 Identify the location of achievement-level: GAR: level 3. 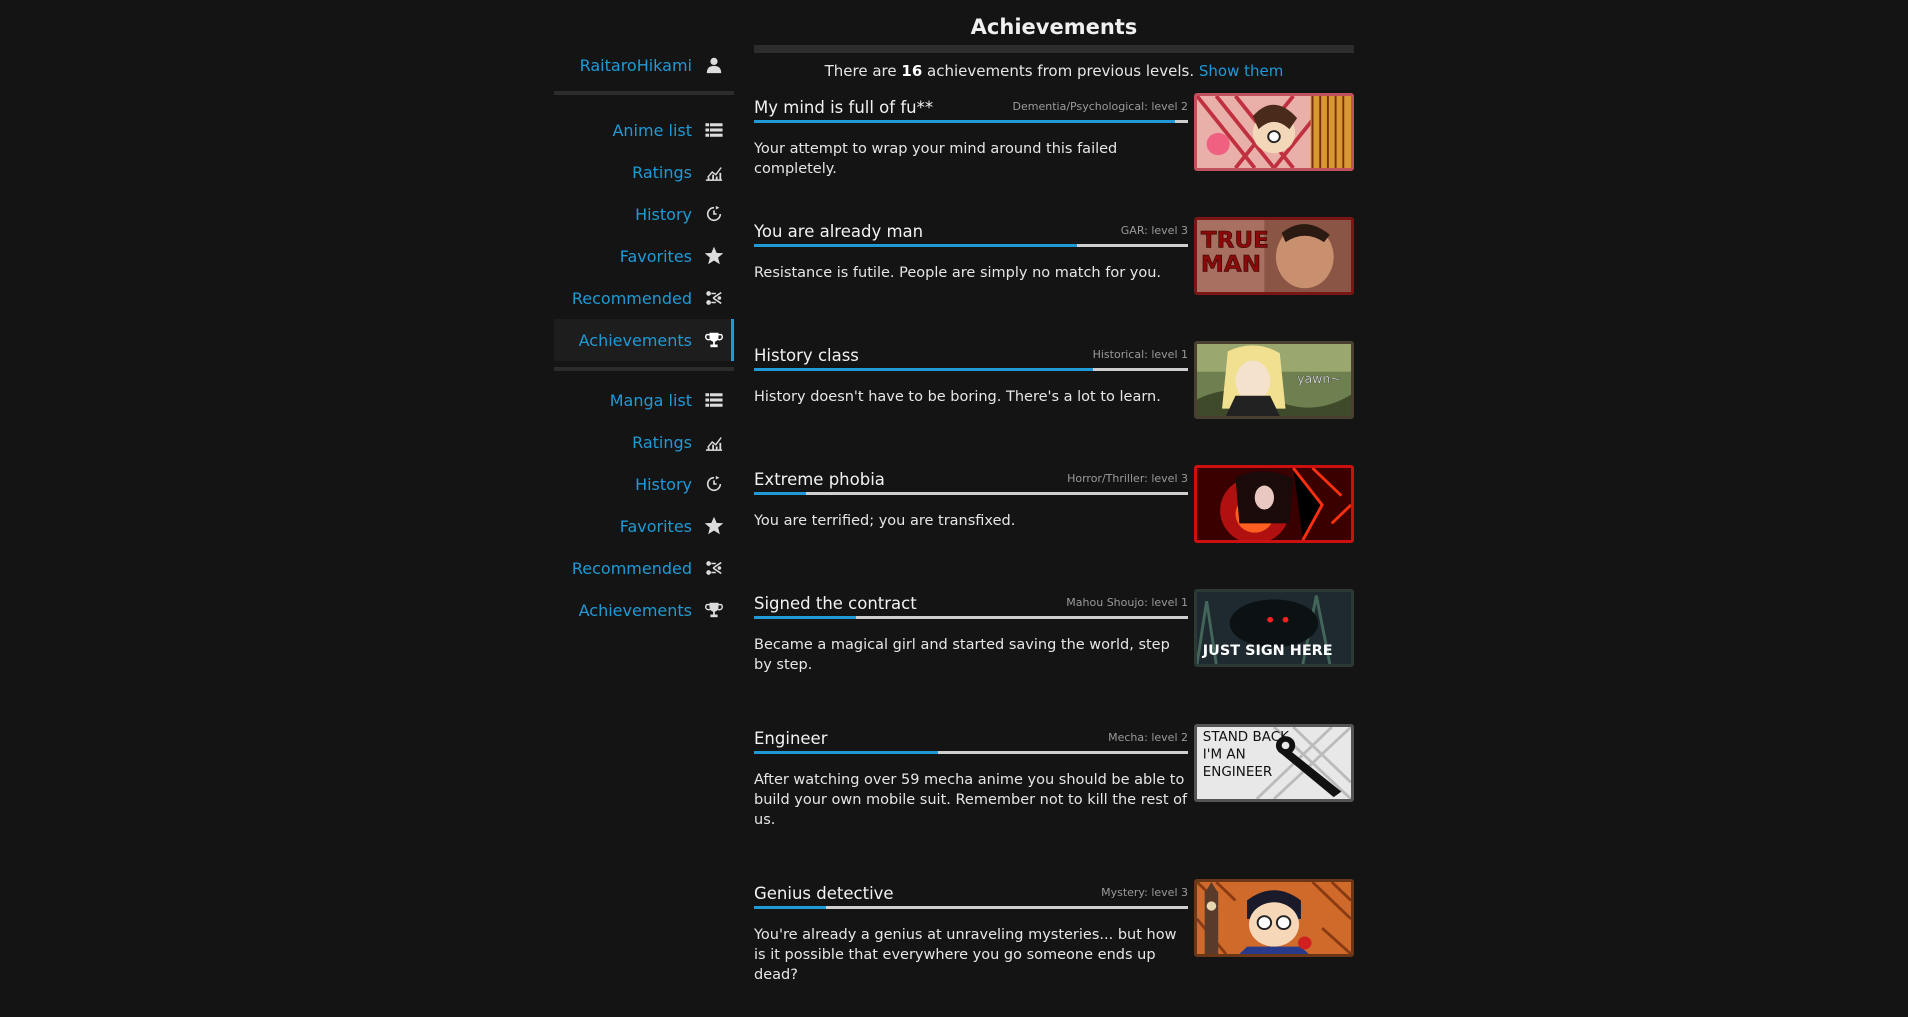
(1154, 230).